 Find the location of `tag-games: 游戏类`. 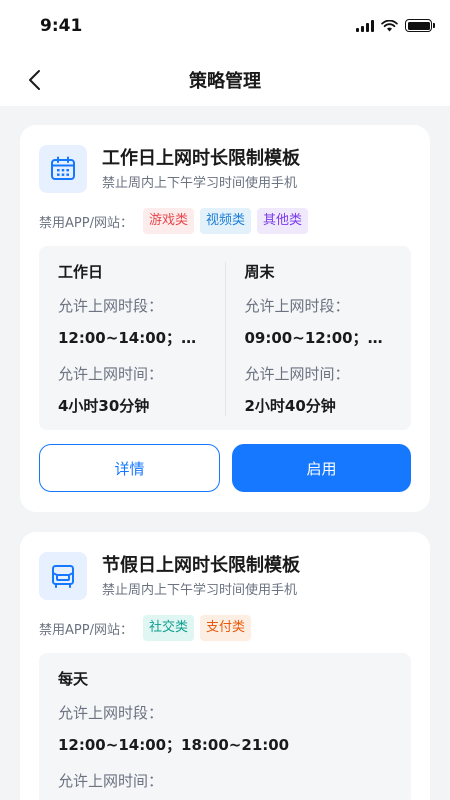

tag-games: 游戏类 is located at coordinates (168, 221).